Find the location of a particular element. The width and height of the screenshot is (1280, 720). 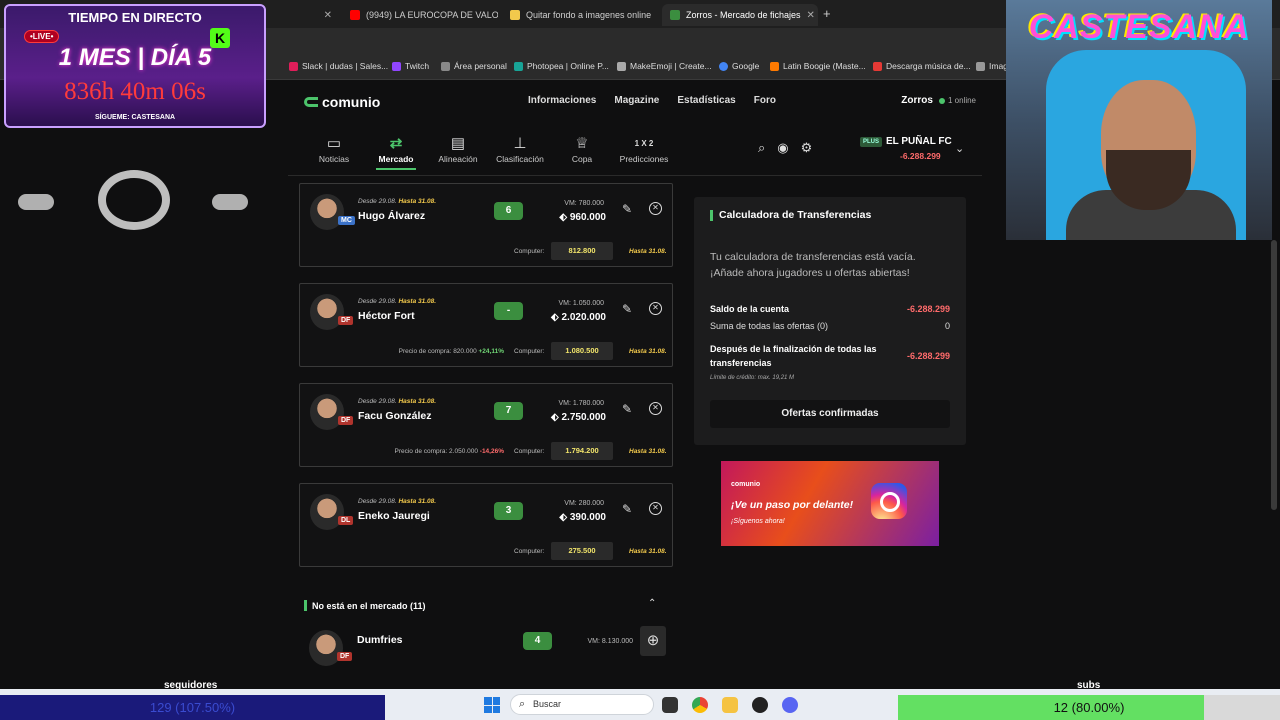

league-name: Zorros is located at coordinates (917, 100).